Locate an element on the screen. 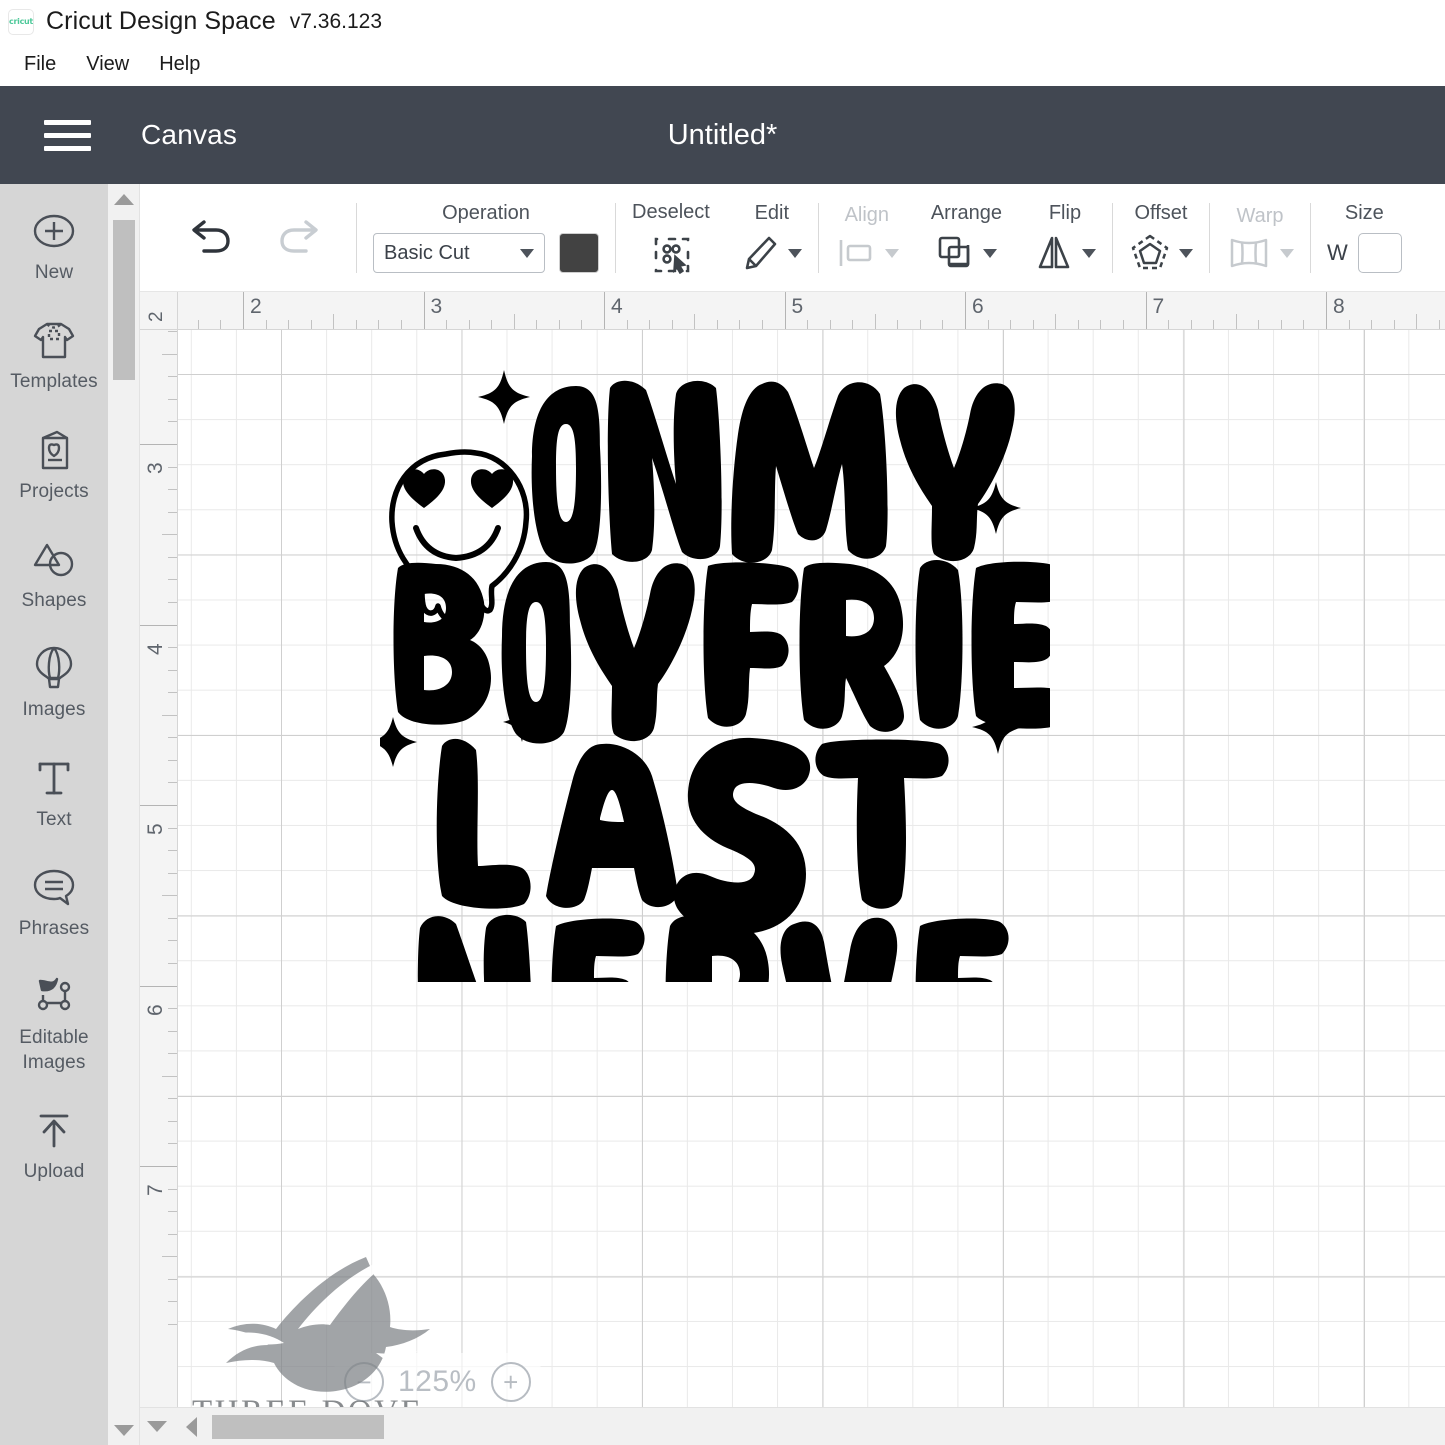  deselect-icon is located at coordinates (671, 253).